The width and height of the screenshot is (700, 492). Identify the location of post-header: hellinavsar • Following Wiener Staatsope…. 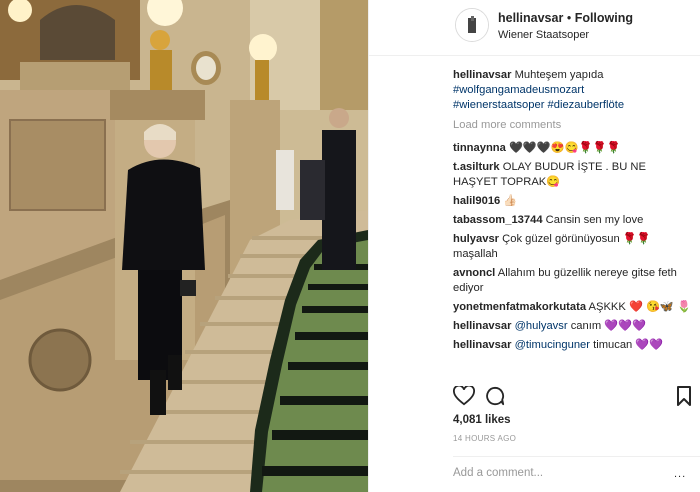
(534, 28).